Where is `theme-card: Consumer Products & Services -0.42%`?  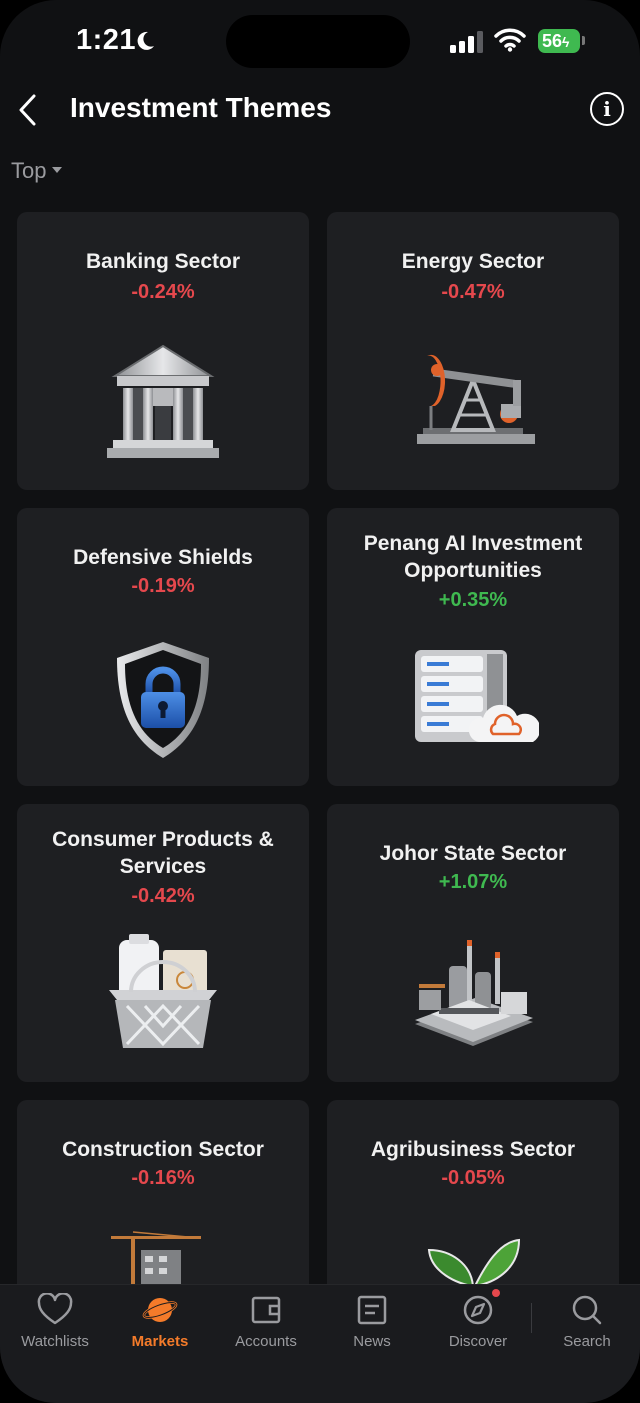 theme-card: Consumer Products & Services -0.42% is located at coordinates (163, 943).